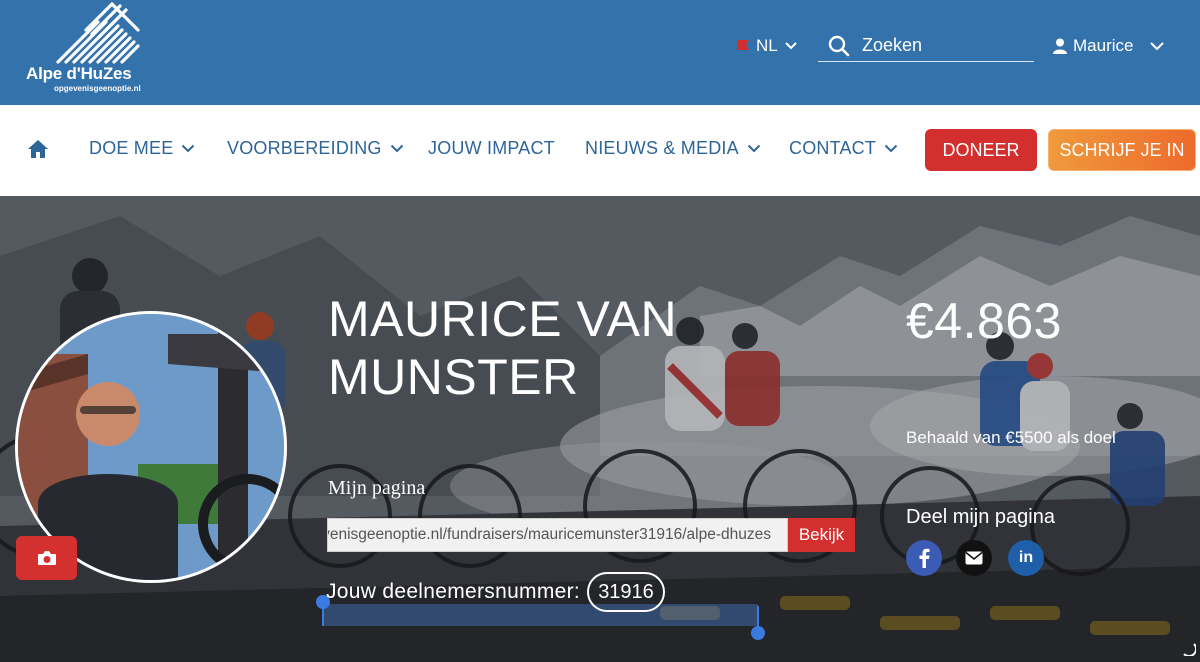 The height and width of the screenshot is (662, 1200). I want to click on share-email-button, so click(974, 558).